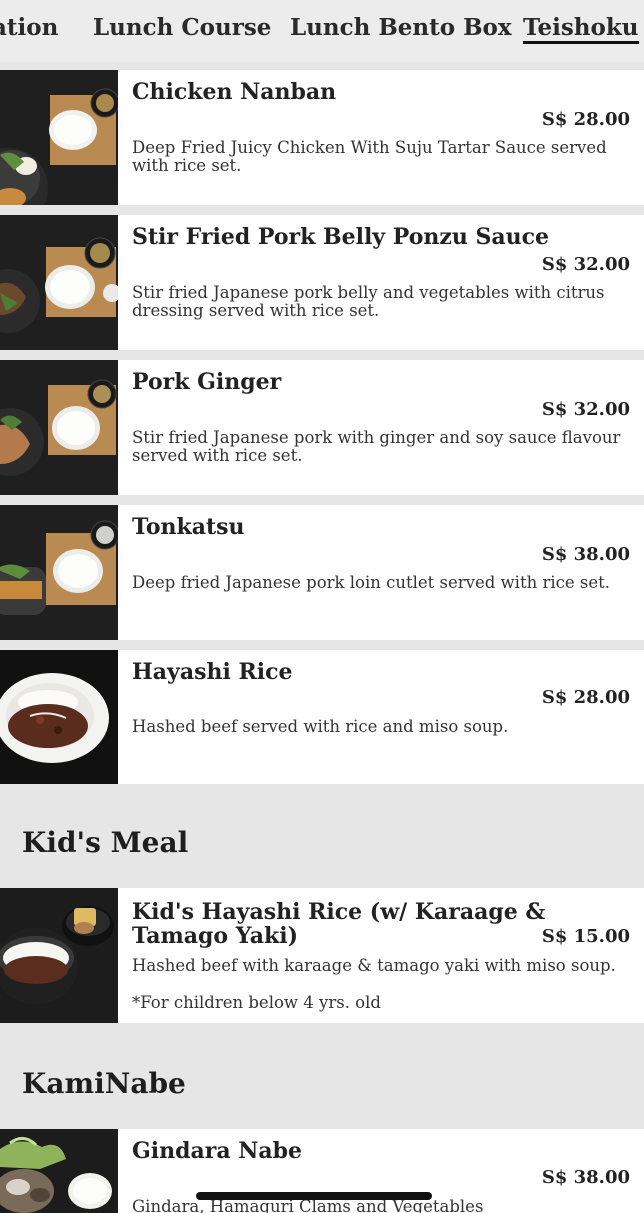 The image size is (644, 1213). Describe the element at coordinates (308, 1205) in the screenshot. I see `item-description: Gindara, Hamaguri Clams and Vegetables` at that location.